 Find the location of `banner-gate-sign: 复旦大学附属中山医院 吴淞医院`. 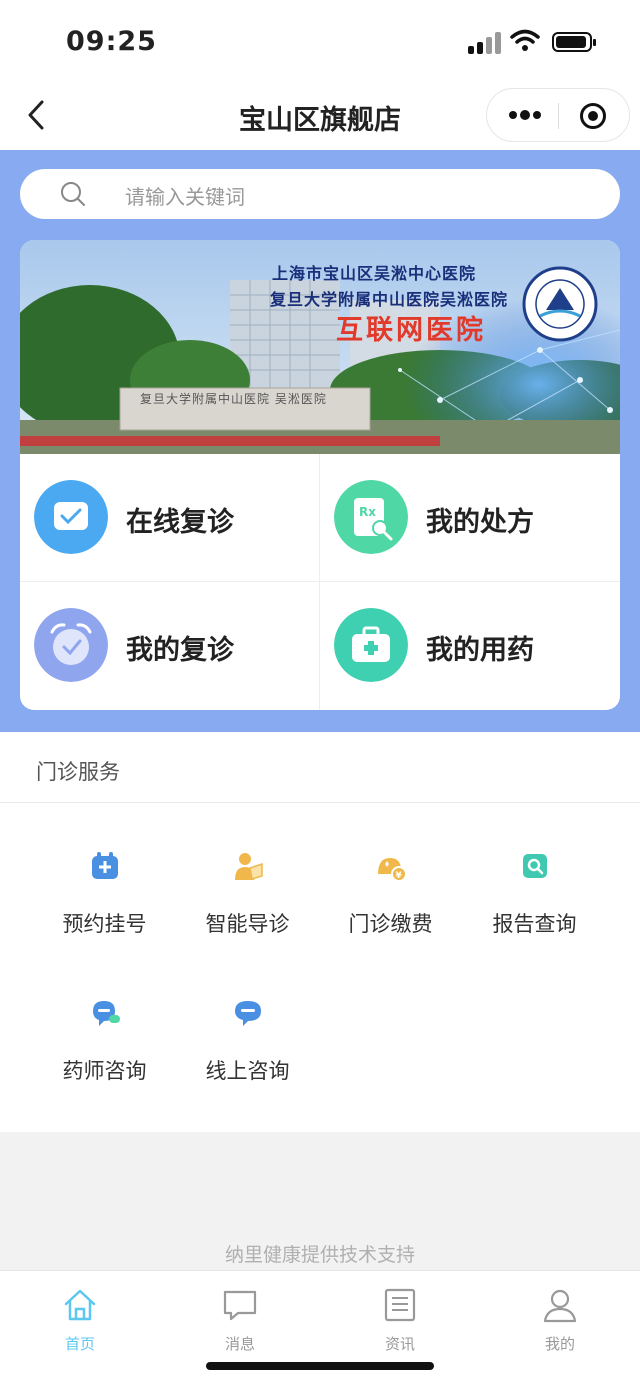

banner-gate-sign: 复旦大学附属中山医院 吴淞医院 is located at coordinates (233, 399).